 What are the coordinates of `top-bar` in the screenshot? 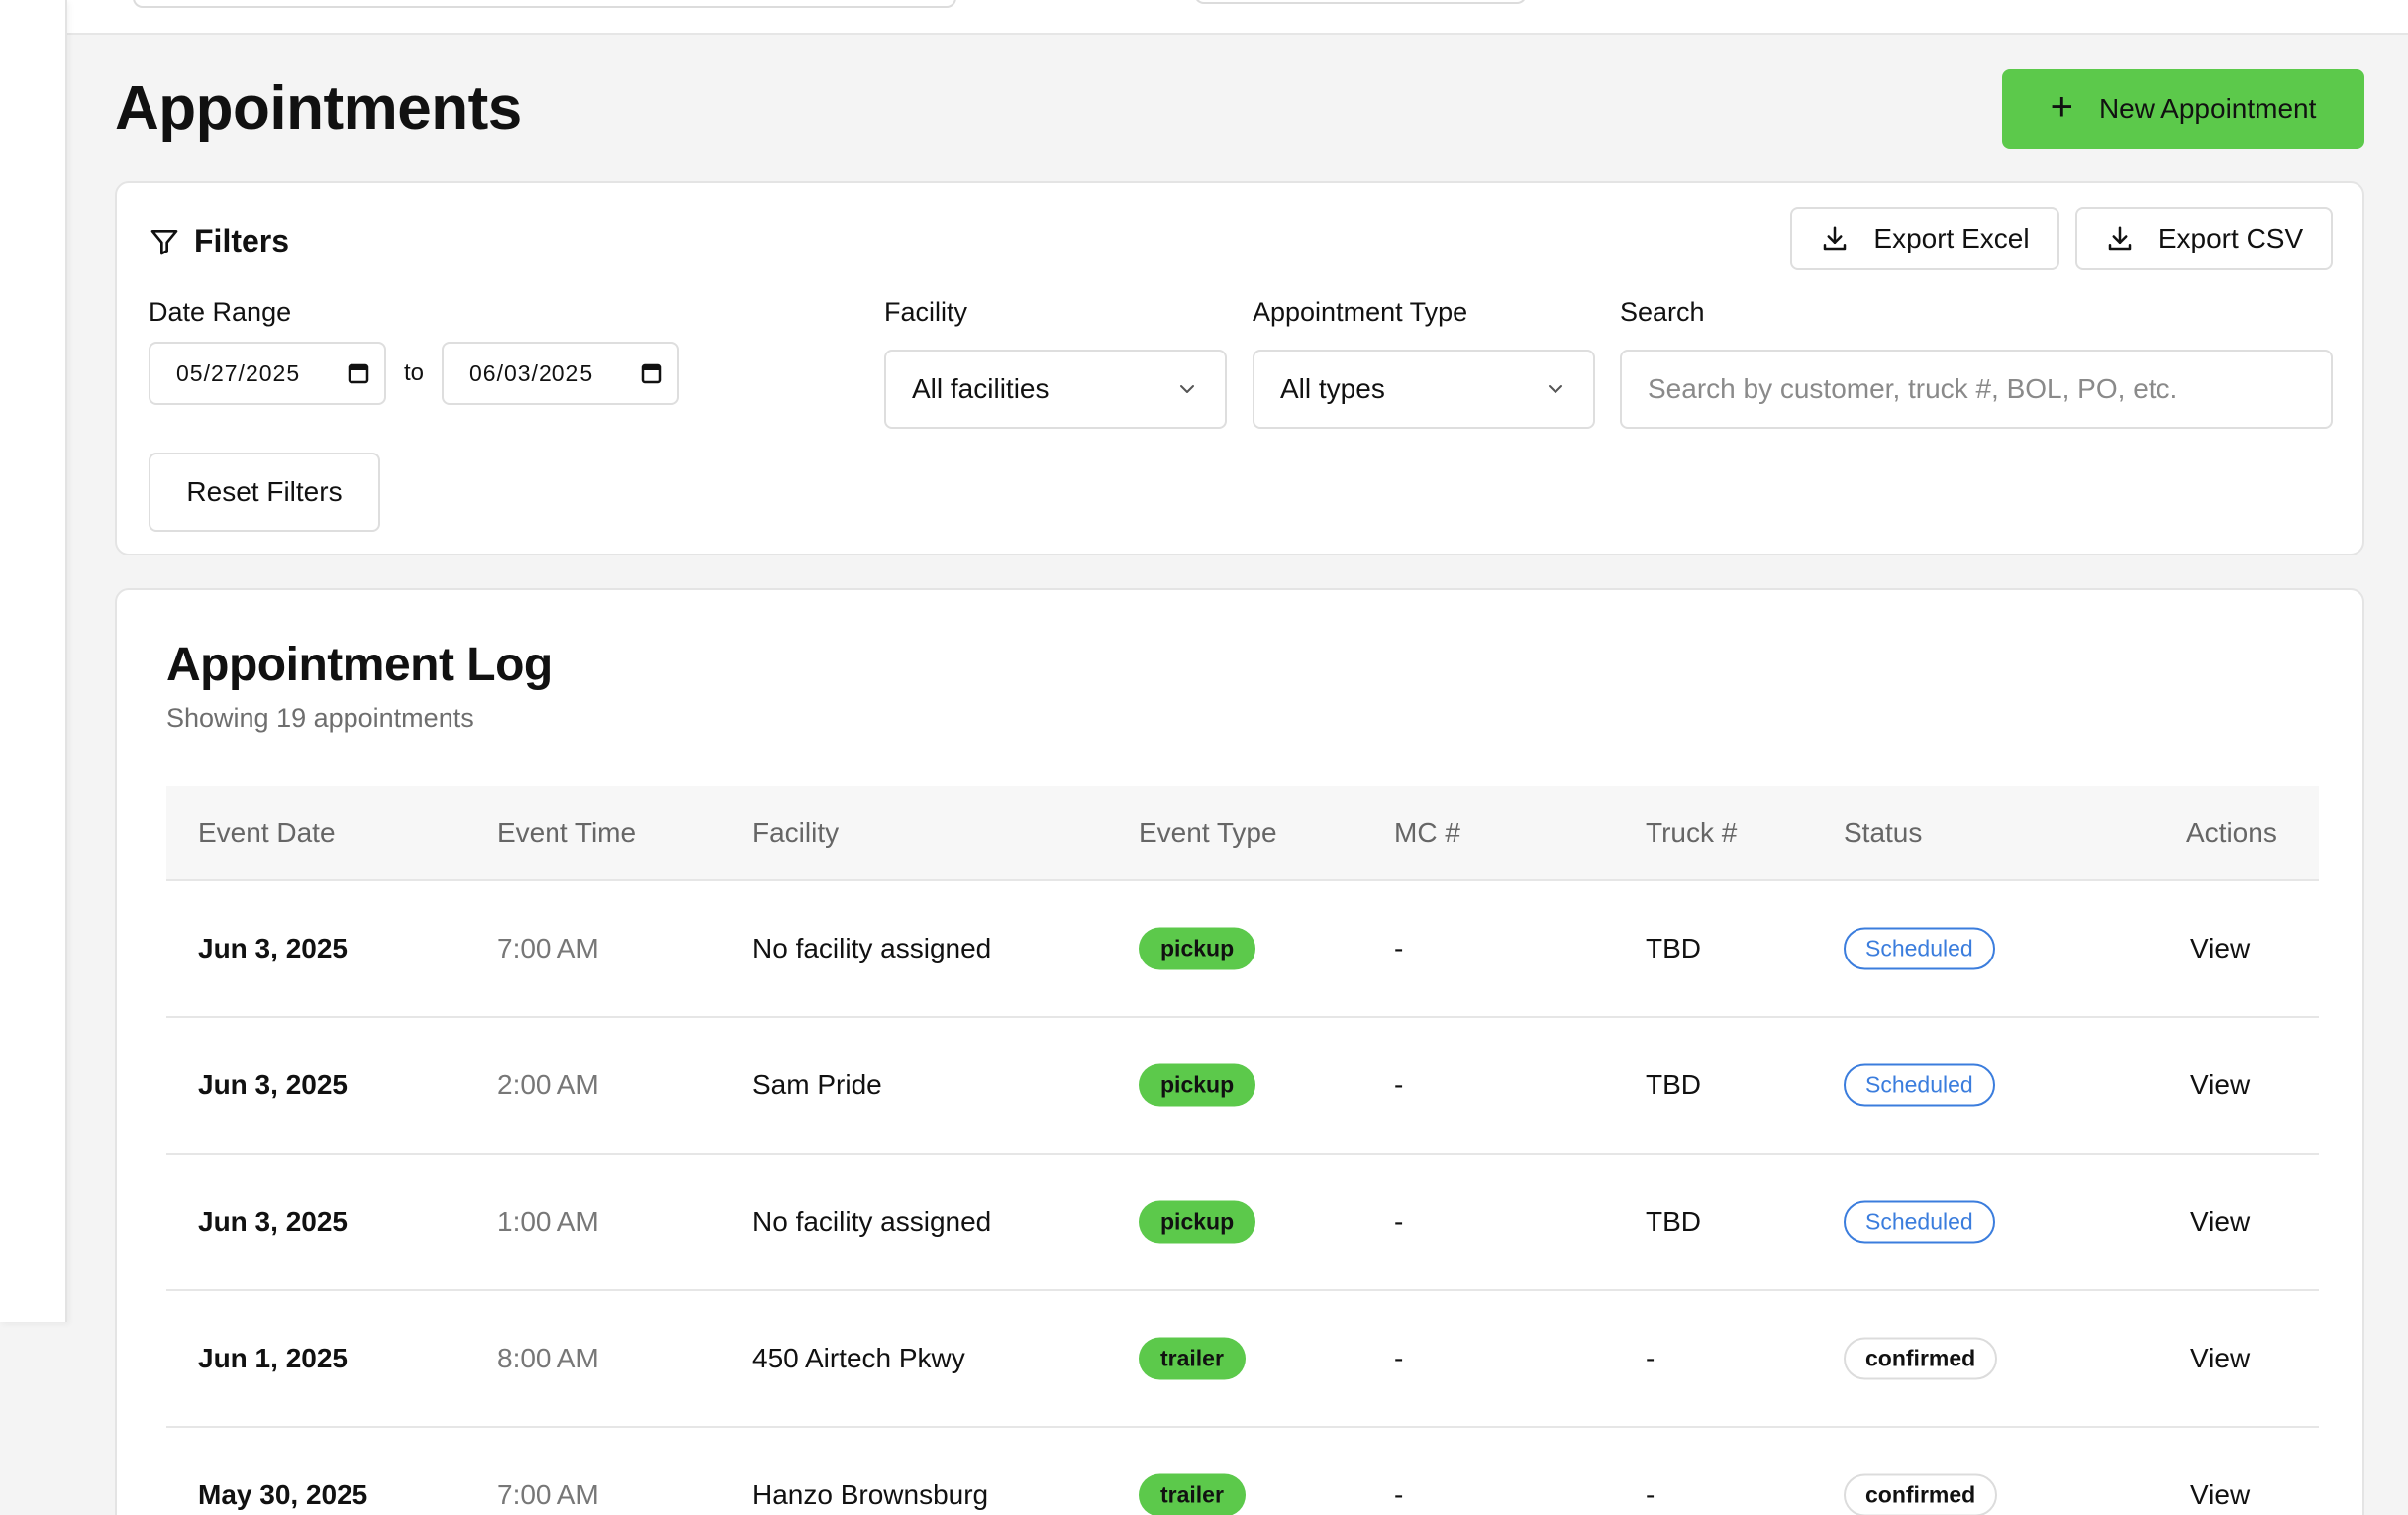 It's located at (1237, 17).